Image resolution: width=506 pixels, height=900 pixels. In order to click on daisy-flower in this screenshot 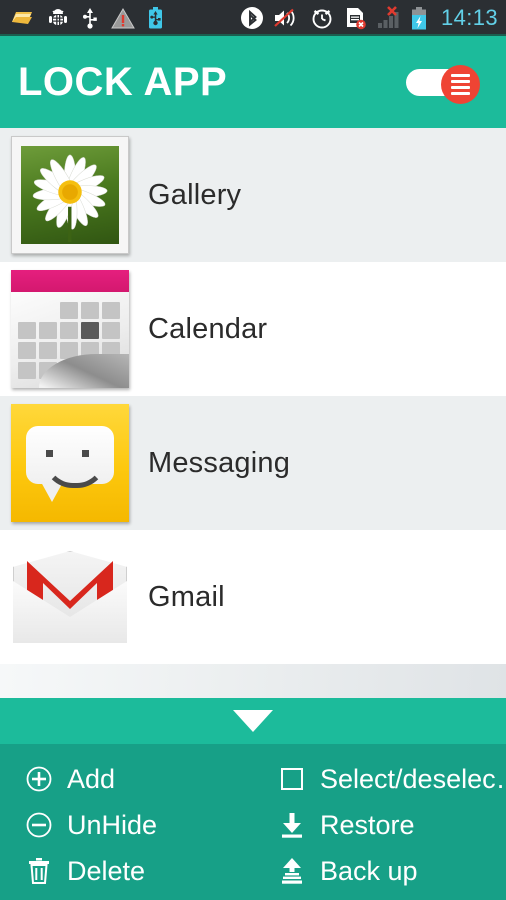, I will do `click(70, 198)`.